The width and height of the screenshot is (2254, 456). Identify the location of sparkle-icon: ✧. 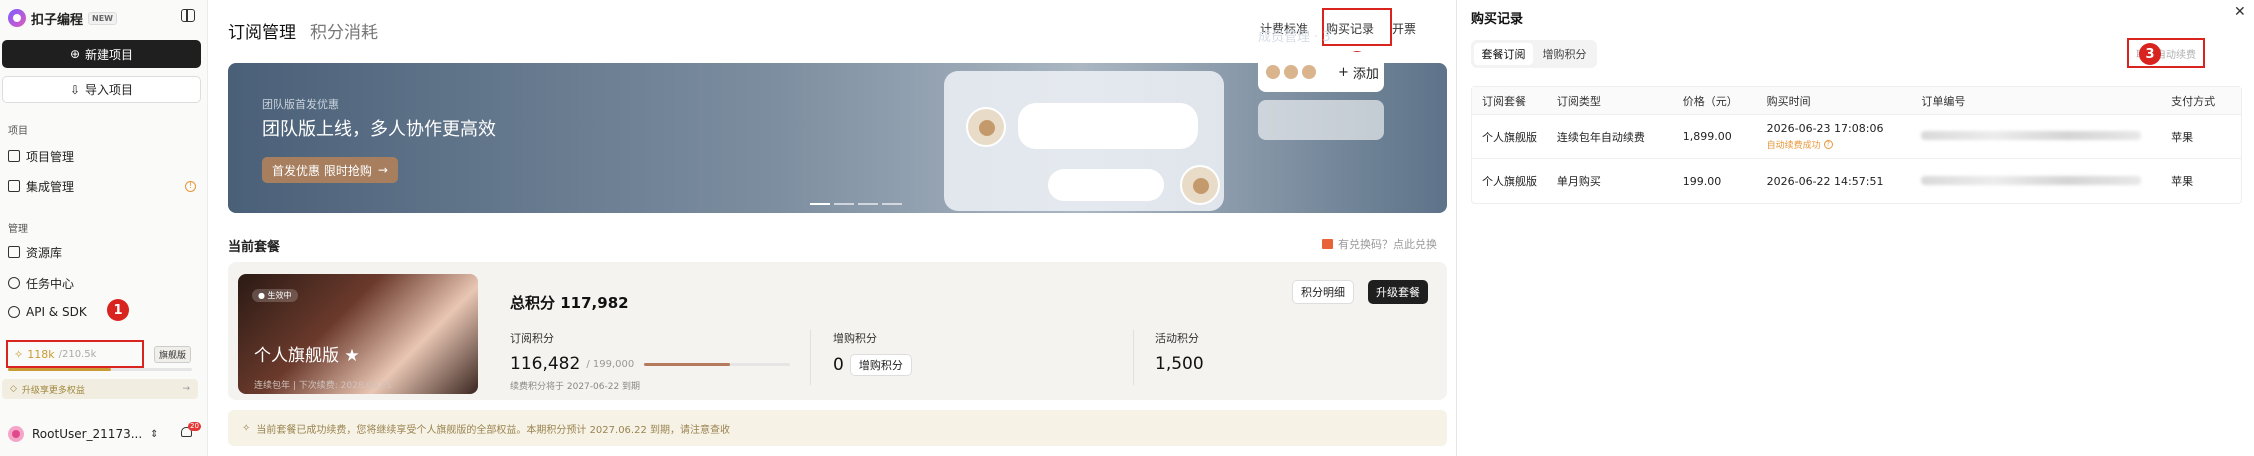
(246, 428).